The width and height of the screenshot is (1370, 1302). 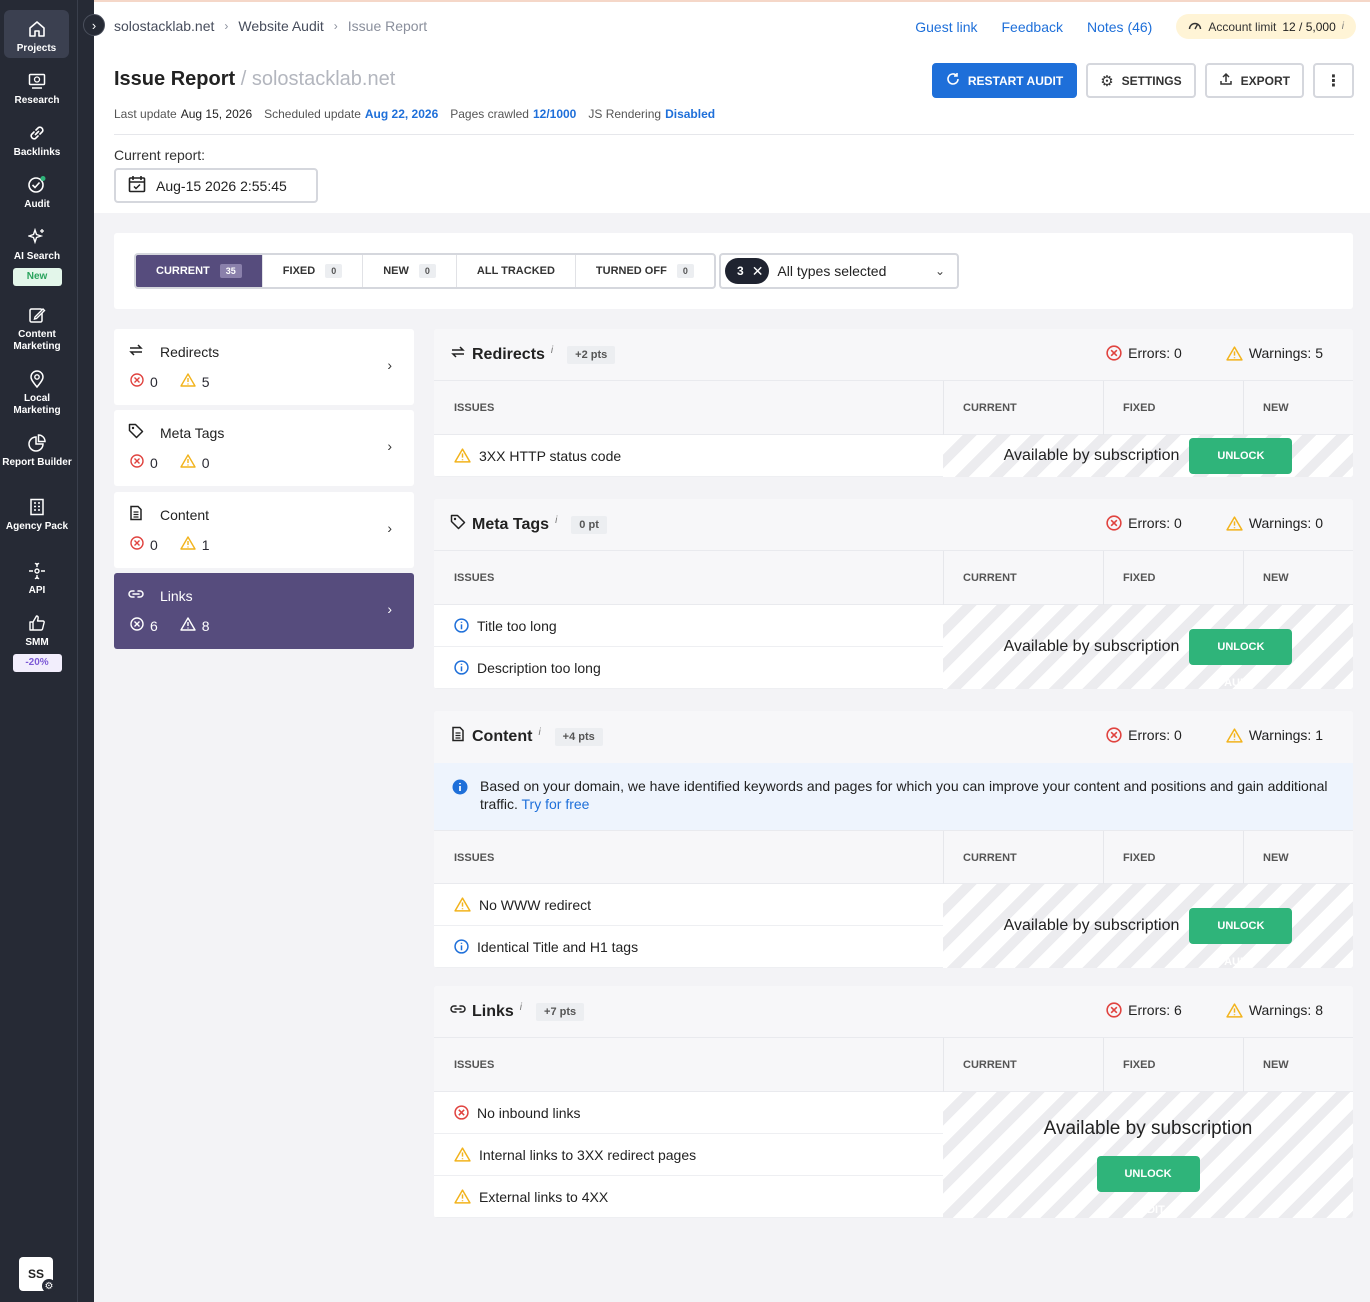 What do you see at coordinates (1119, 27) in the screenshot?
I see `notes-link: Notes (46)` at bounding box center [1119, 27].